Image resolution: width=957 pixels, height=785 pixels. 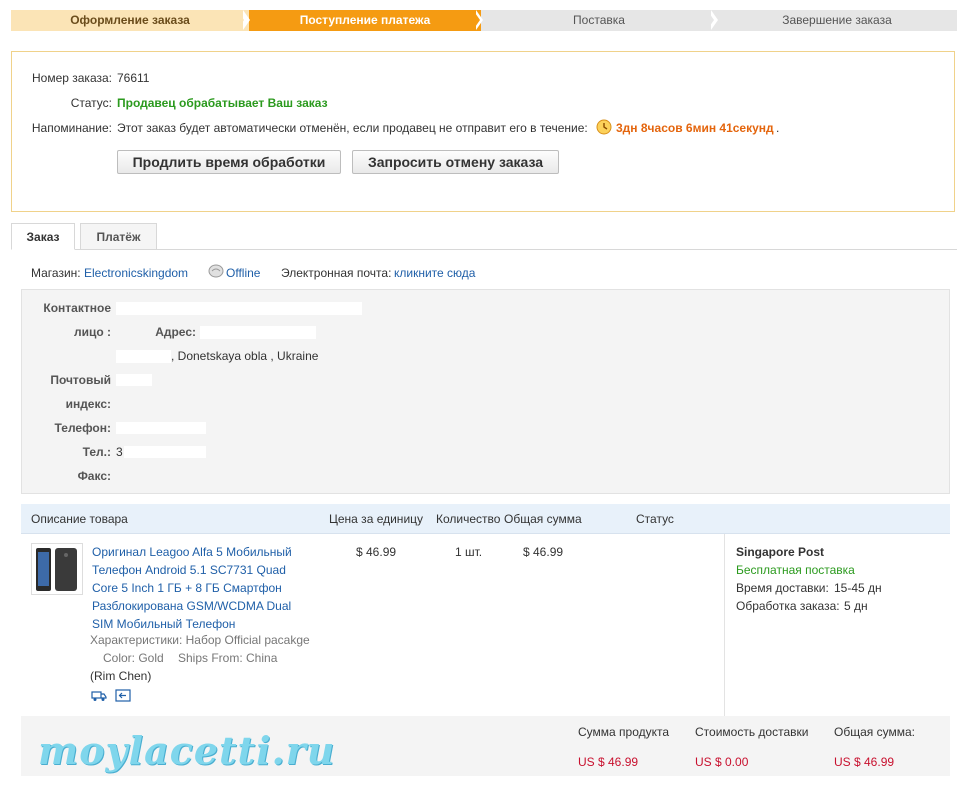 I want to click on shipping-carrier: Singapore Post, so click(x=780, y=552).